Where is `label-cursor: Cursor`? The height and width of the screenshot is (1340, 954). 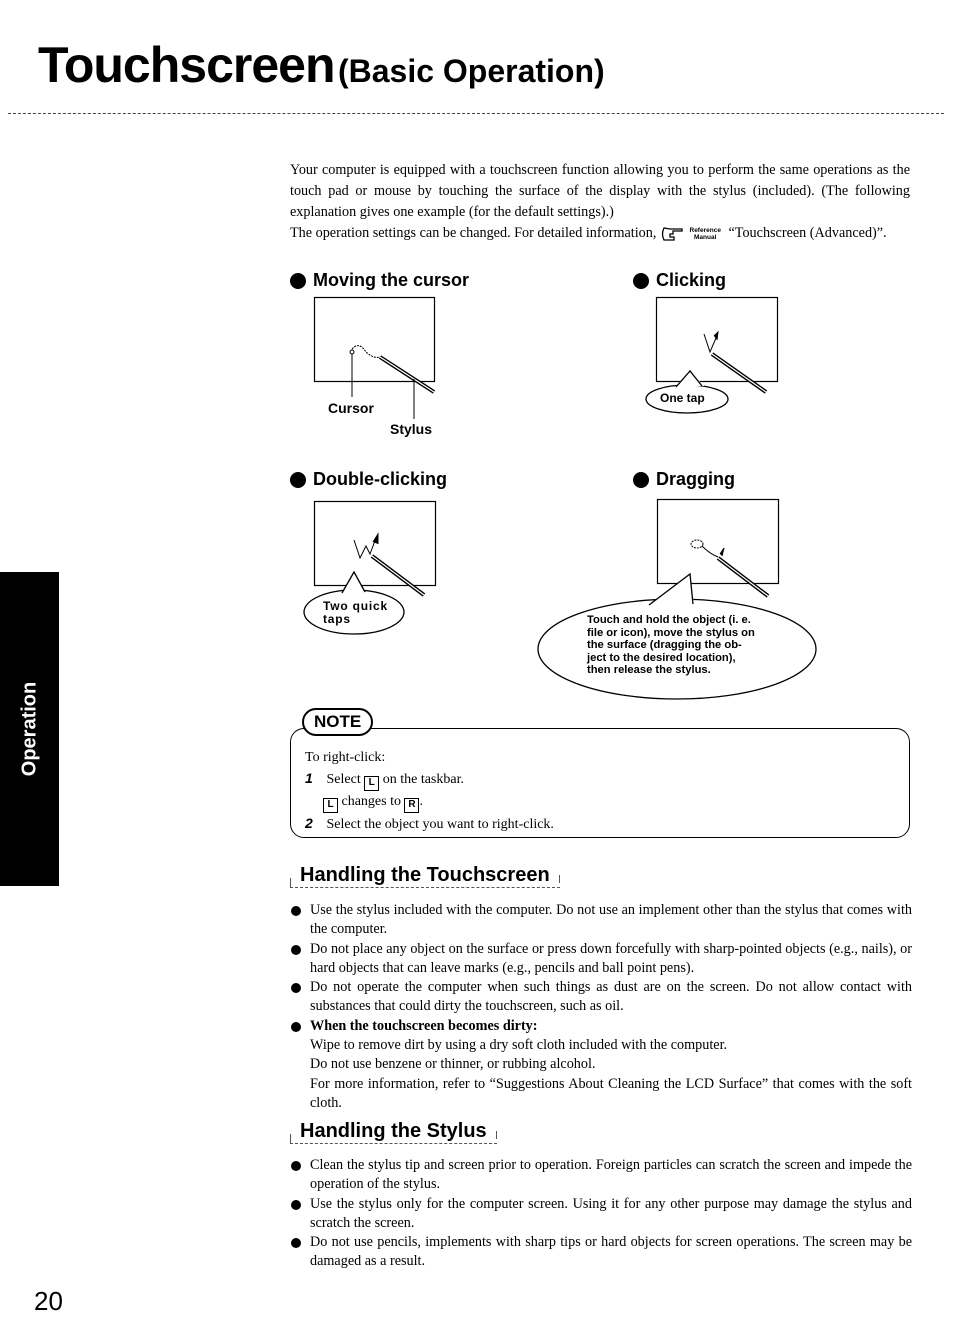
label-cursor: Cursor is located at coordinates (351, 408).